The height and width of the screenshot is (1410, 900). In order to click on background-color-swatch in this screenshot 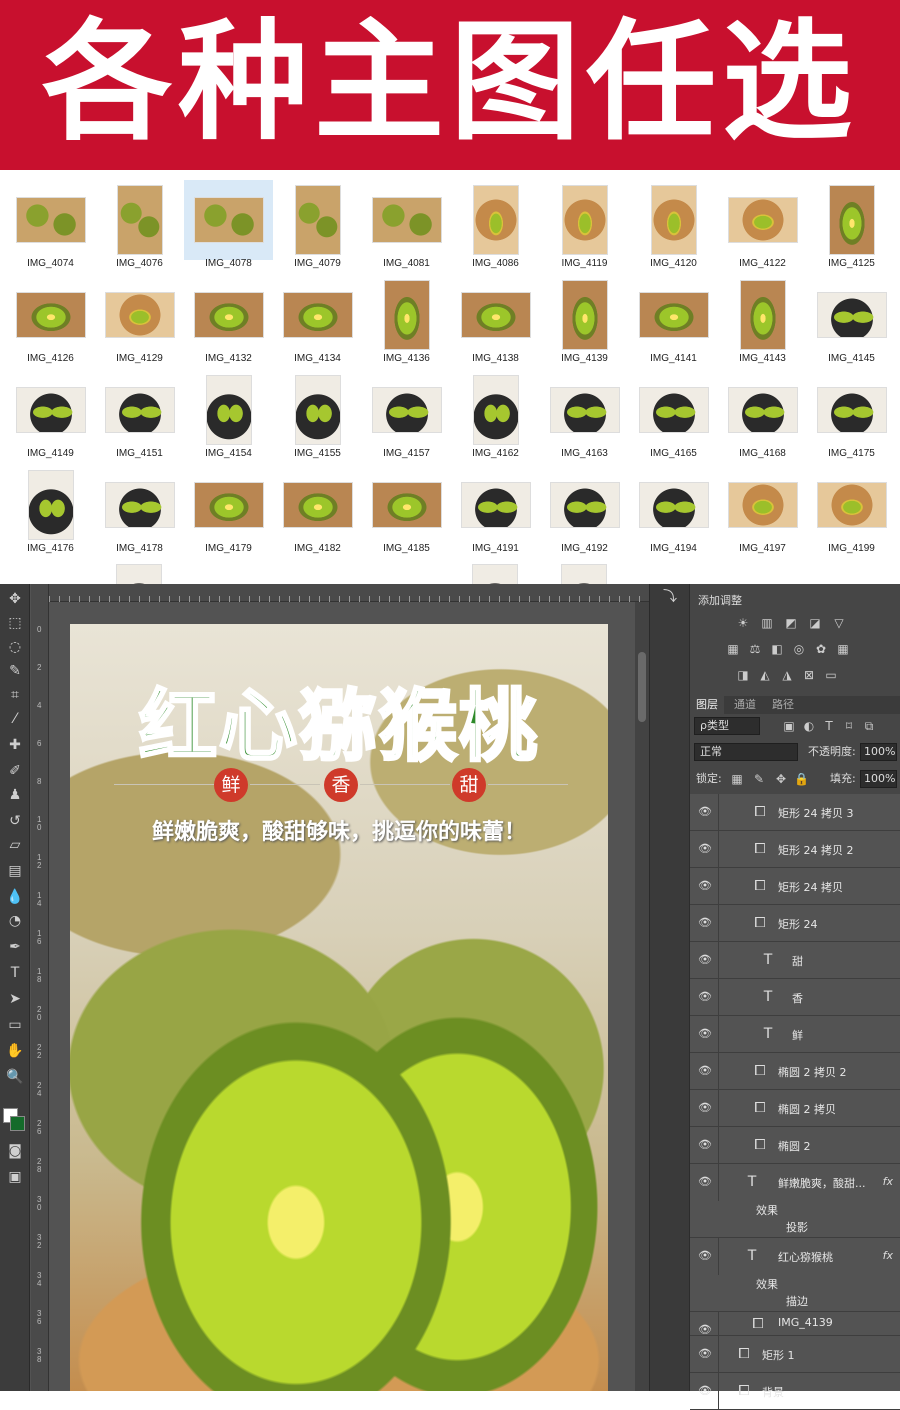, I will do `click(17, 1123)`.